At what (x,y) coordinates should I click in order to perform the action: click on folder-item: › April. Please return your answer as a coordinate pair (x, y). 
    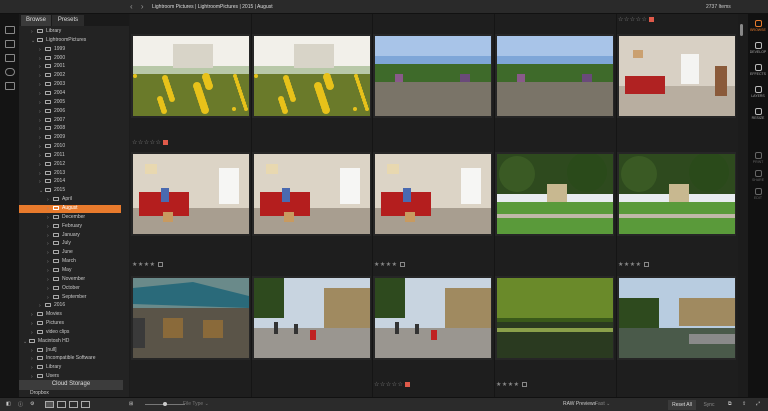
    Looking at the image, I should click on (70, 200).